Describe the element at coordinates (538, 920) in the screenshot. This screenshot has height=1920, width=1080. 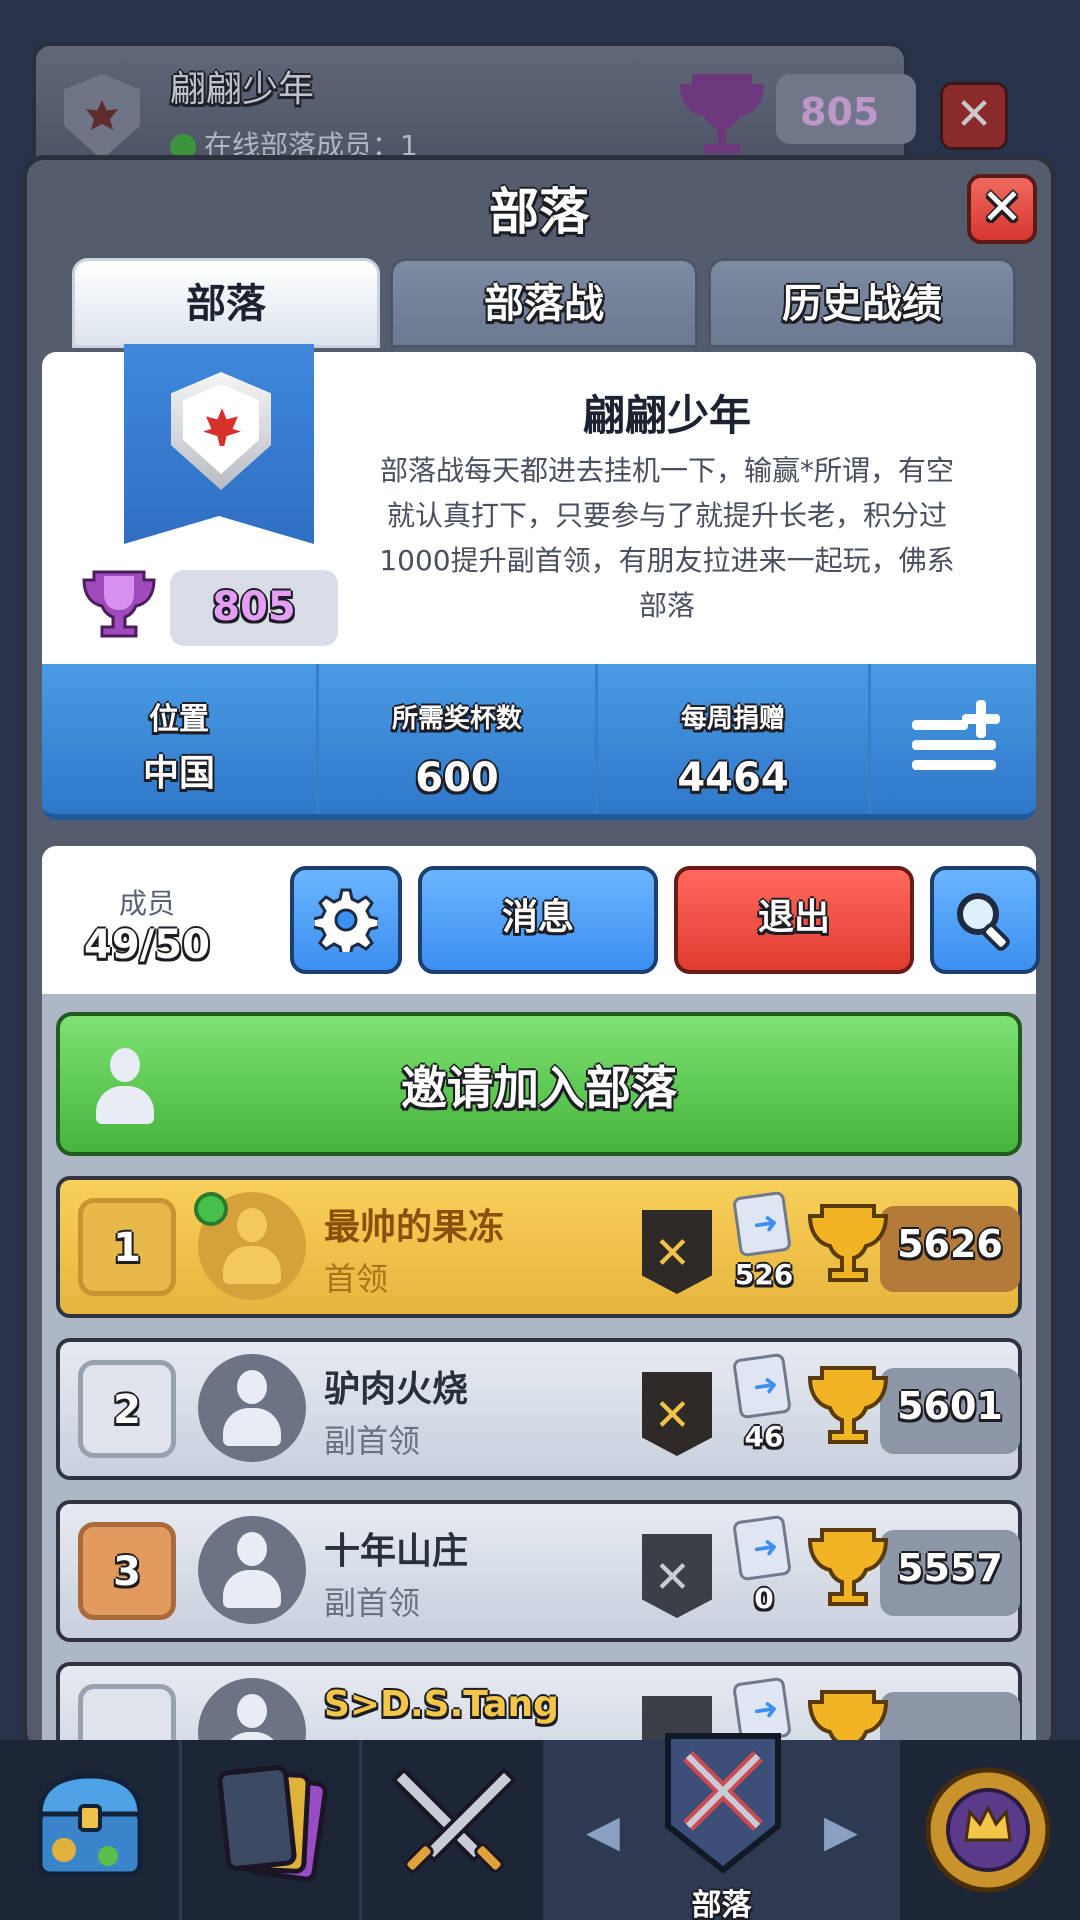
I see `message-button: 消息` at that location.